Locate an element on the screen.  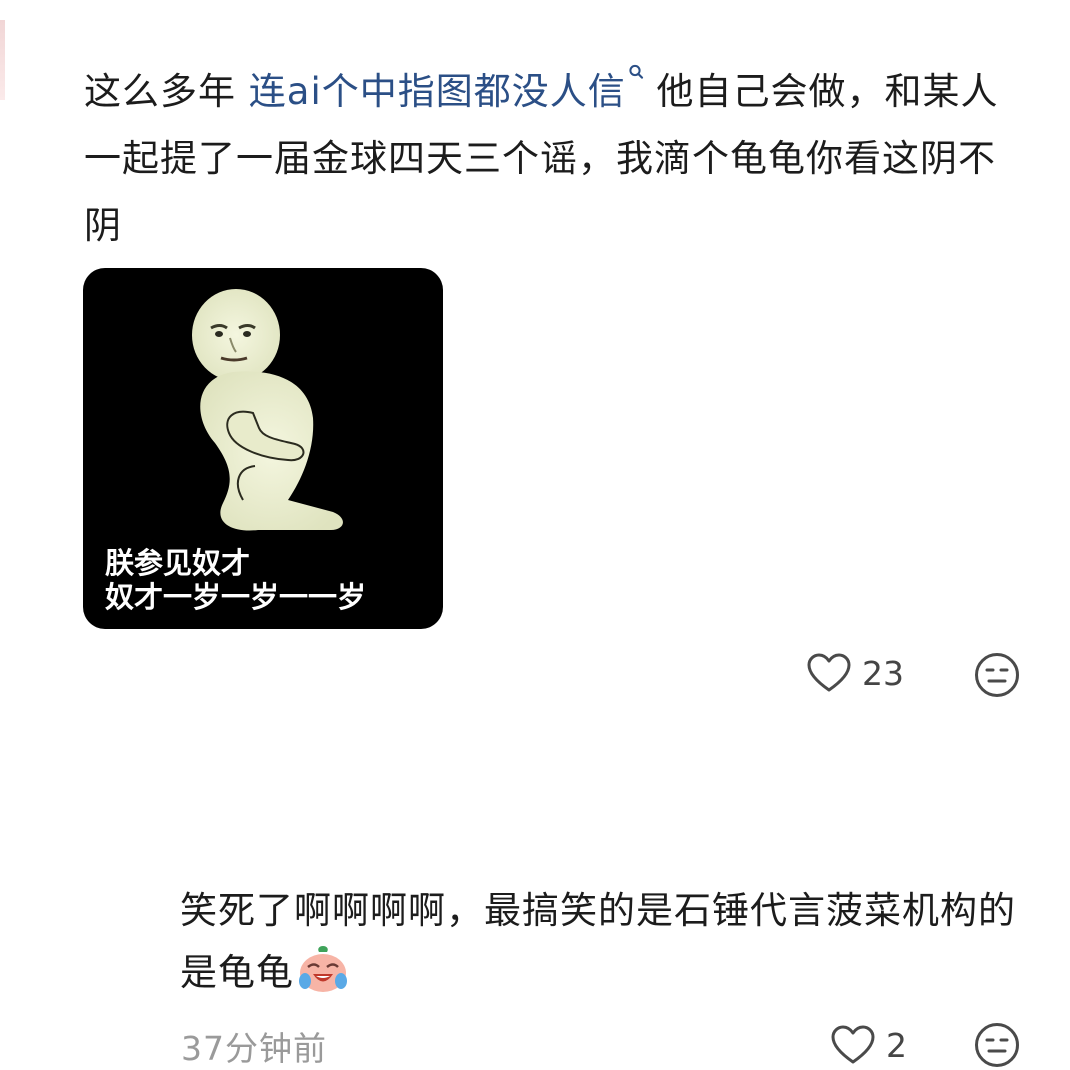
like-button: 23 is located at coordinates (855, 673).